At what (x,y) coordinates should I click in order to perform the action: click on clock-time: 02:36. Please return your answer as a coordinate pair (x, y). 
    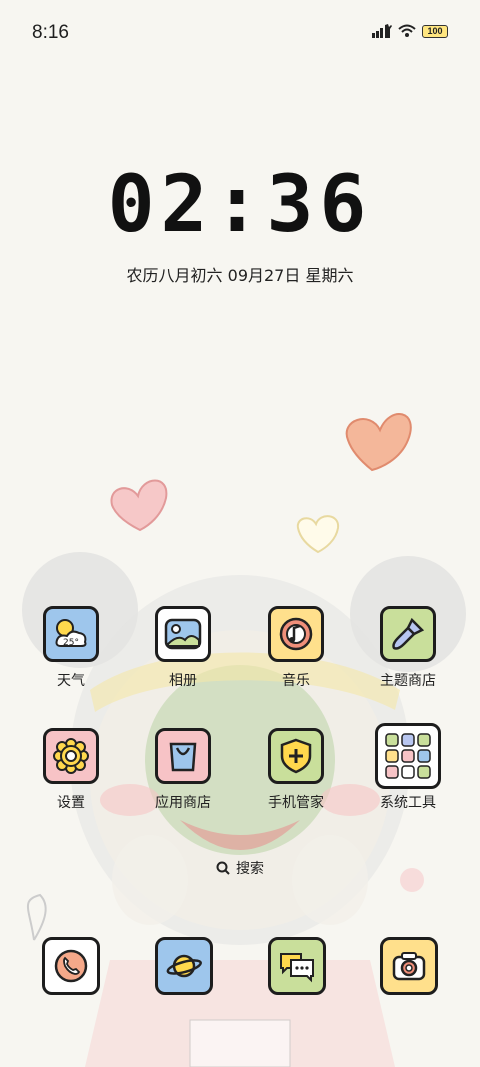
    Looking at the image, I should click on (240, 205).